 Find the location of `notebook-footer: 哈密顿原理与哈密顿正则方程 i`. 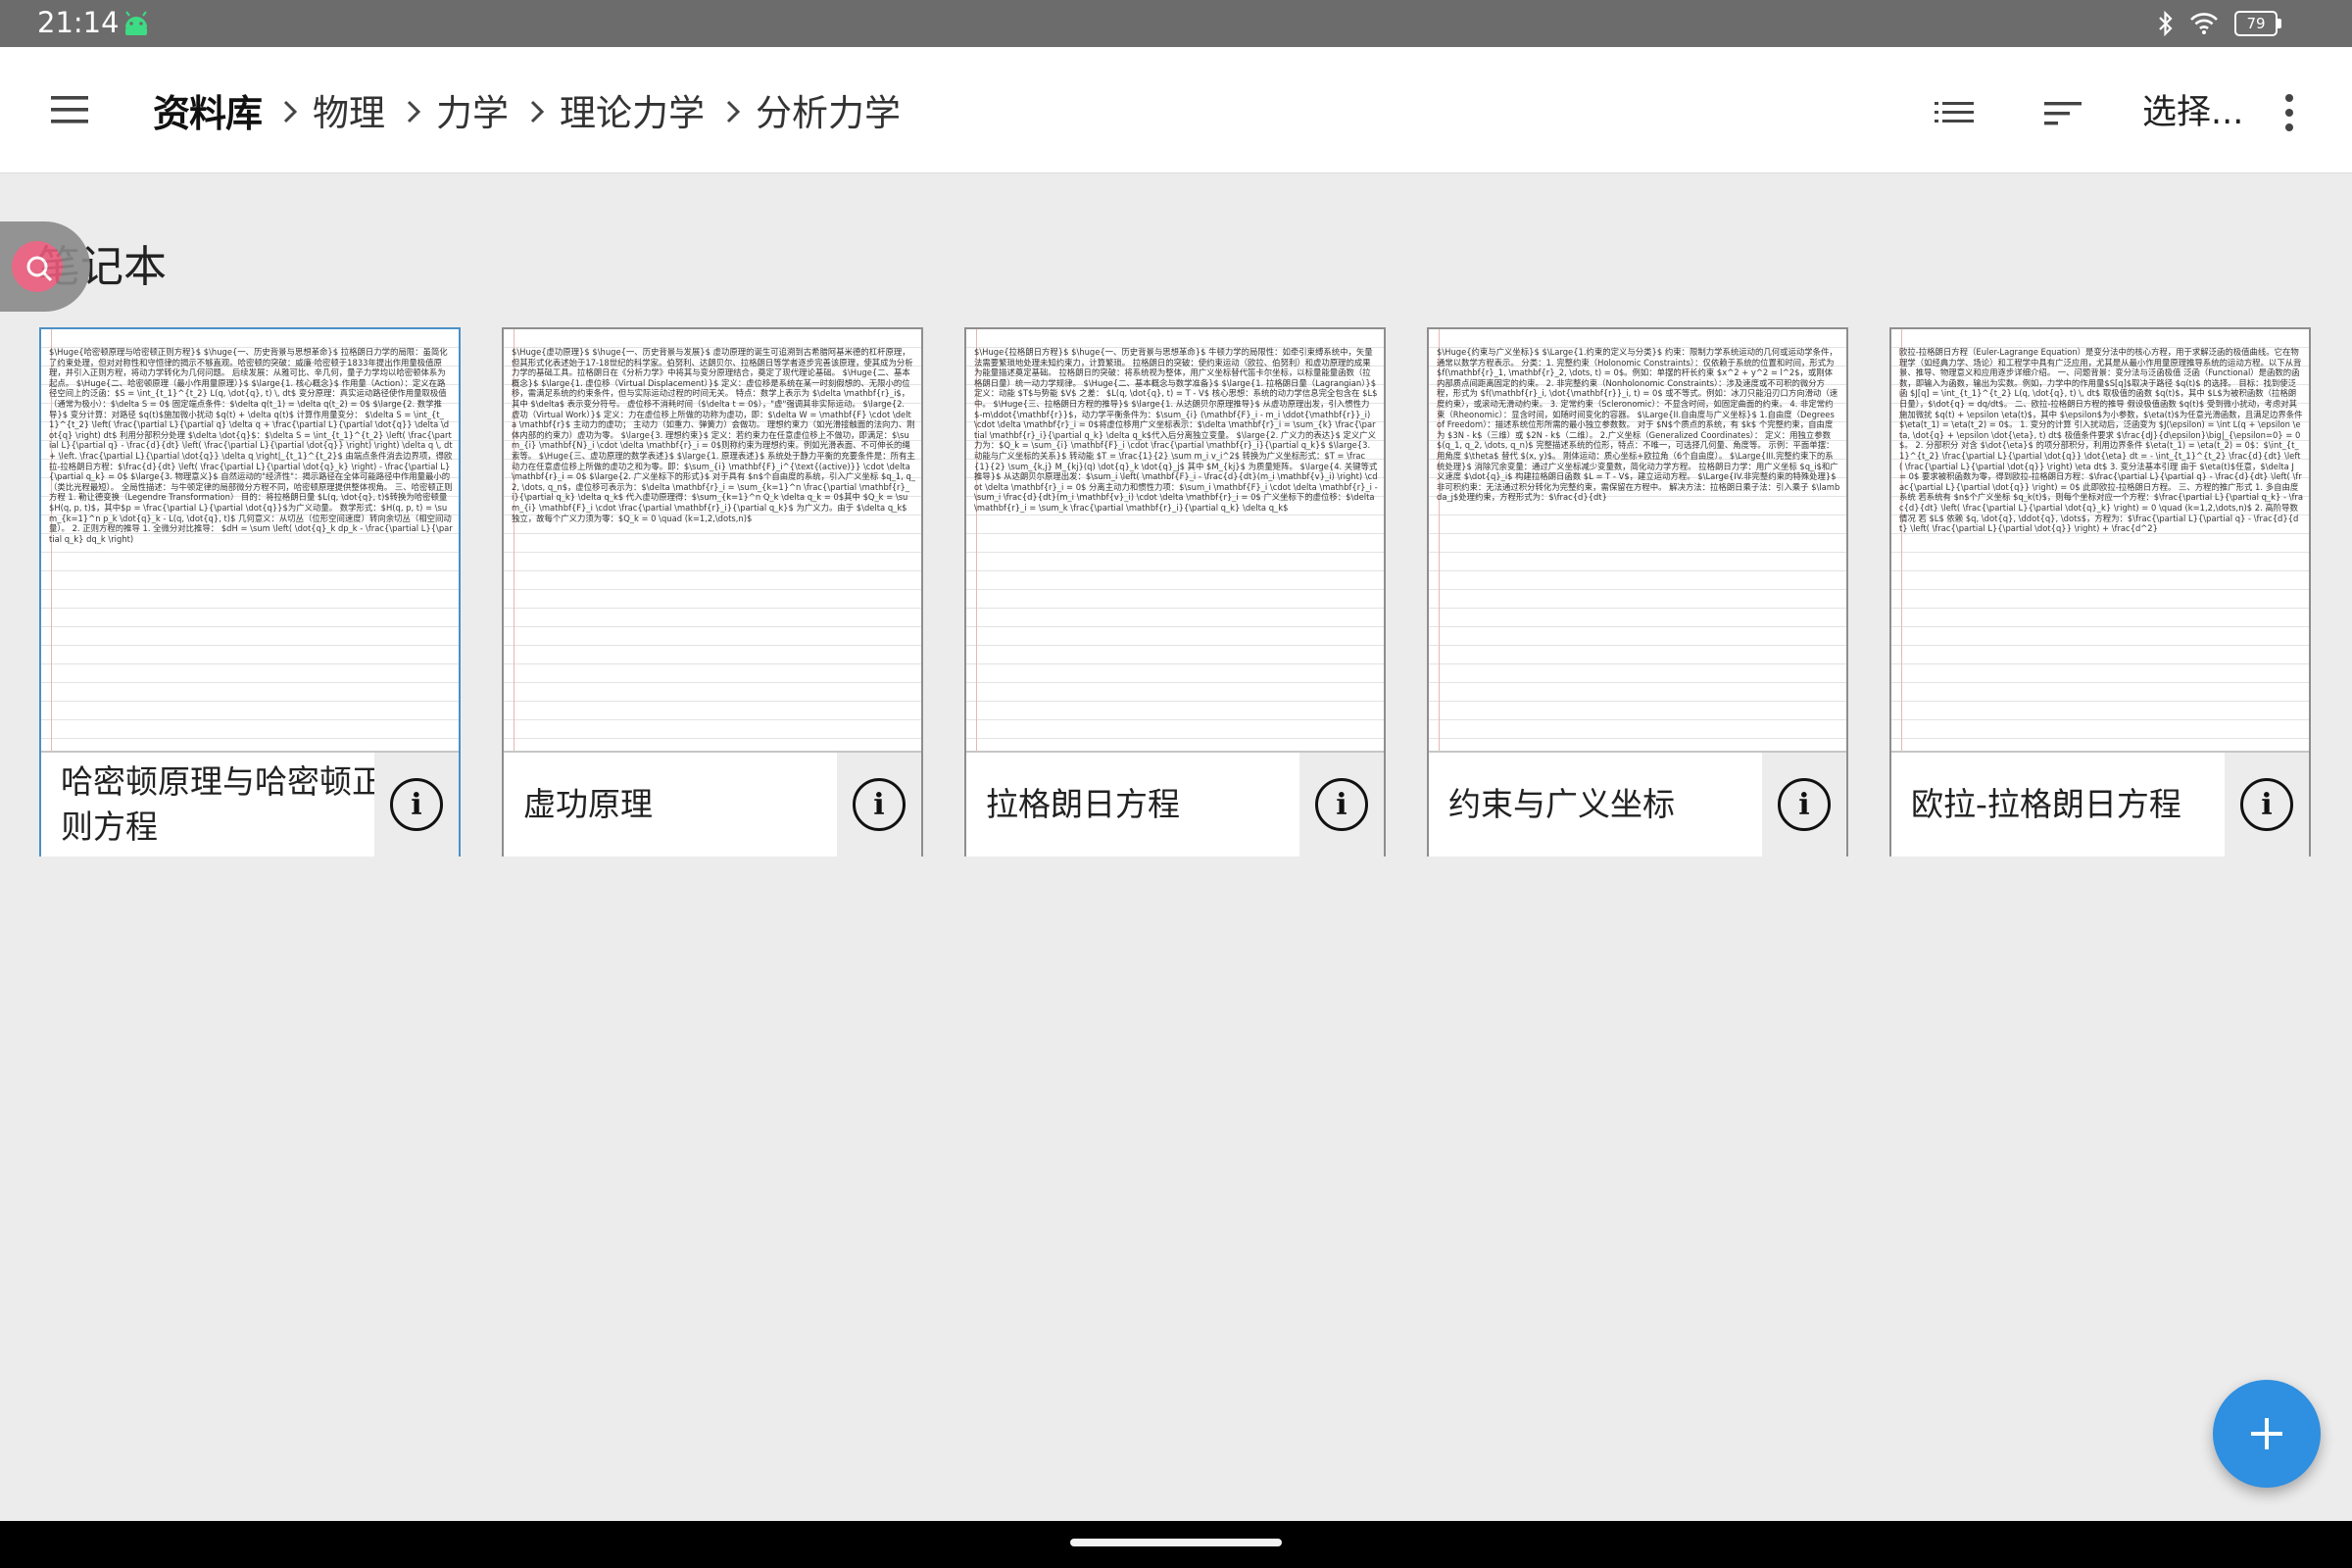

notebook-footer: 哈密顿原理与哈密顿正则方程 i is located at coordinates (250, 804).